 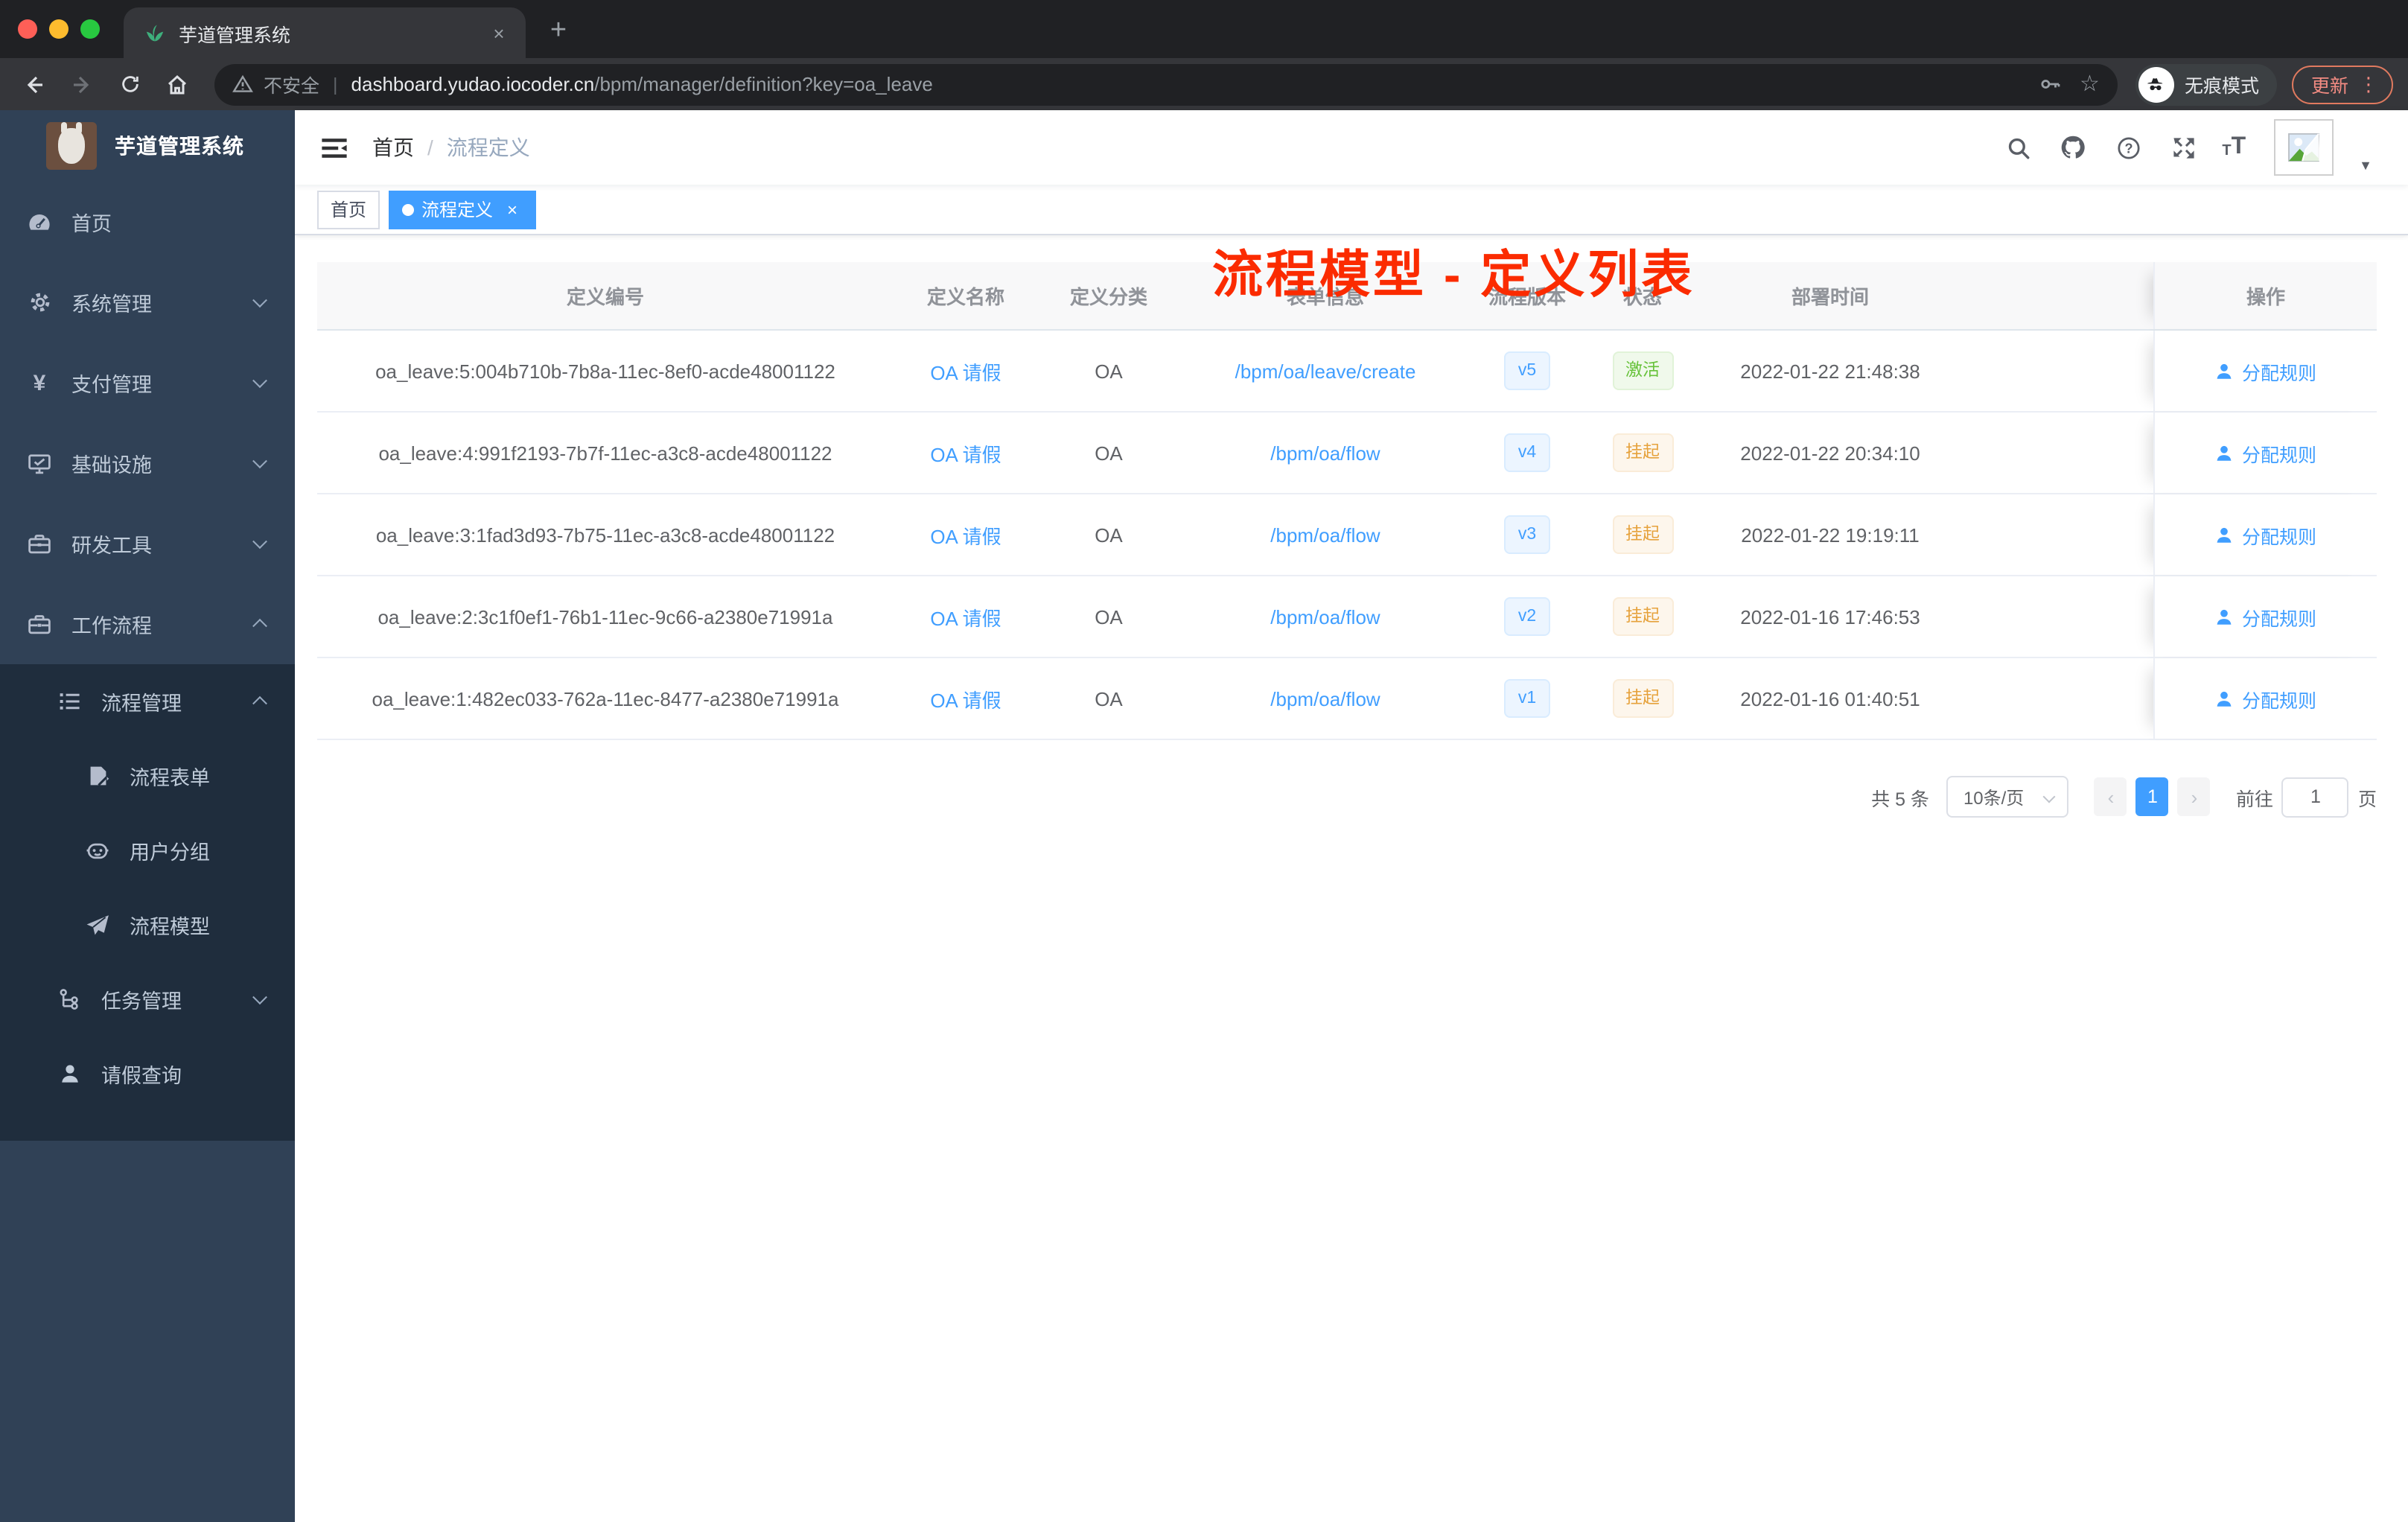 I want to click on hamburger-icon, so click(x=333, y=147).